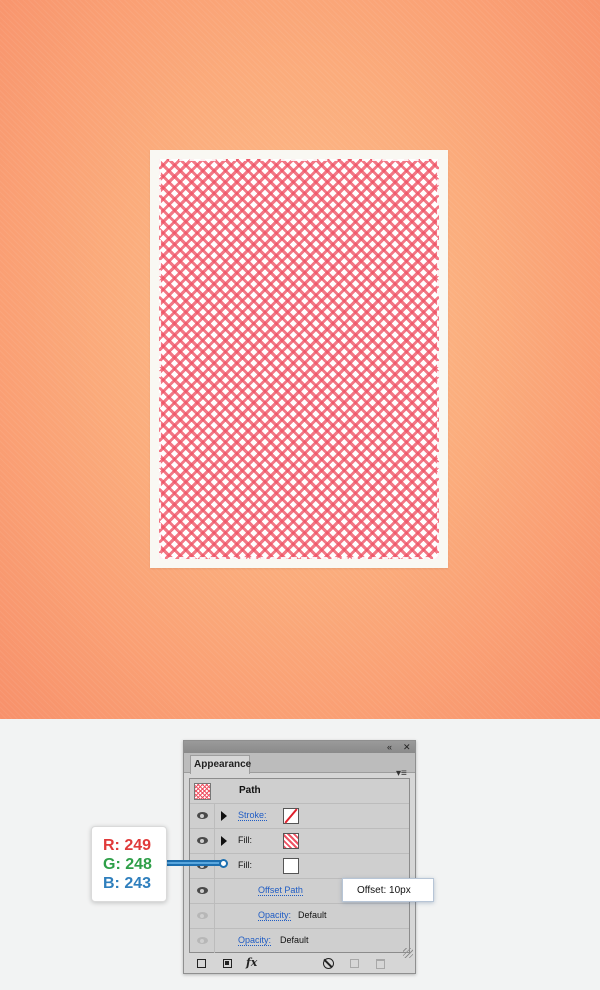 The width and height of the screenshot is (600, 990). I want to click on fill-row-pattern: Fill:, so click(299, 841).